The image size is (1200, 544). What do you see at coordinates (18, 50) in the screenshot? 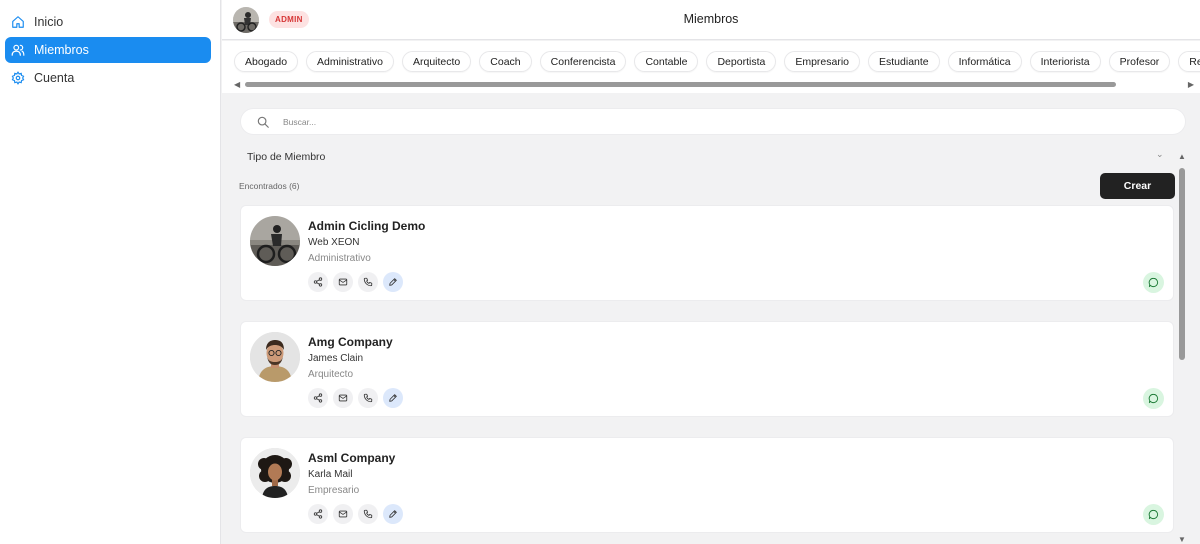
I see `users-icon` at bounding box center [18, 50].